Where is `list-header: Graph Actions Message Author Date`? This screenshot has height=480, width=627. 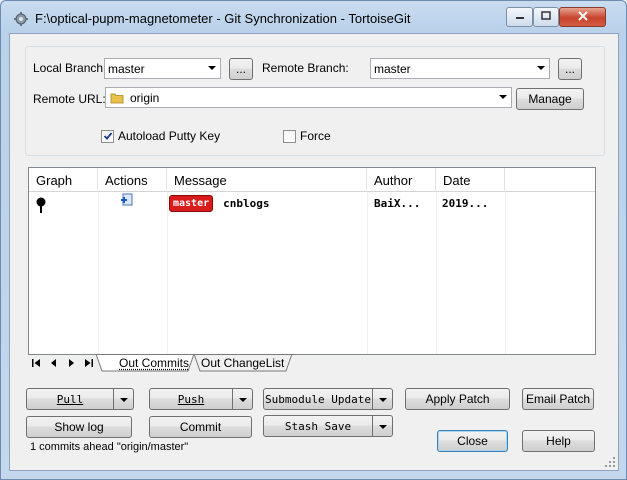
list-header: Graph Actions Message Author Date is located at coordinates (312, 180).